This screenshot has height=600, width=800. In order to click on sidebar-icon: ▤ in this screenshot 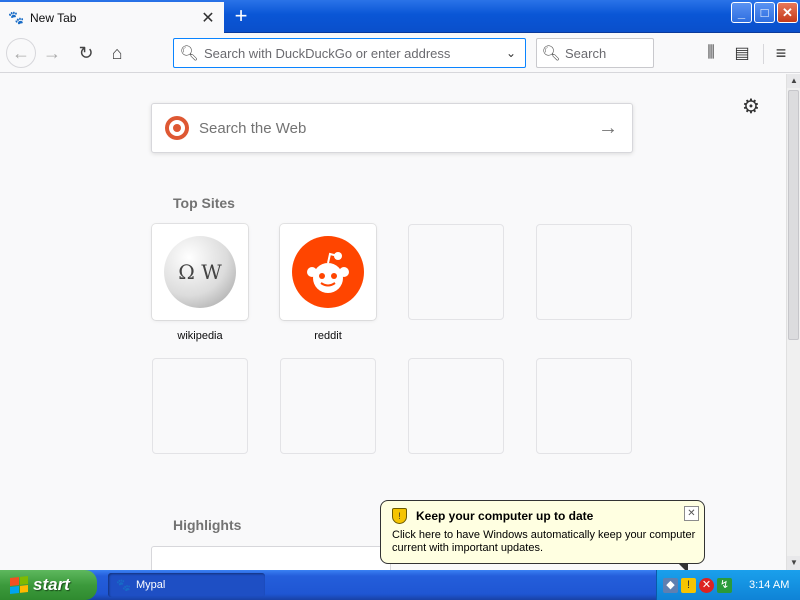, I will do `click(742, 53)`.